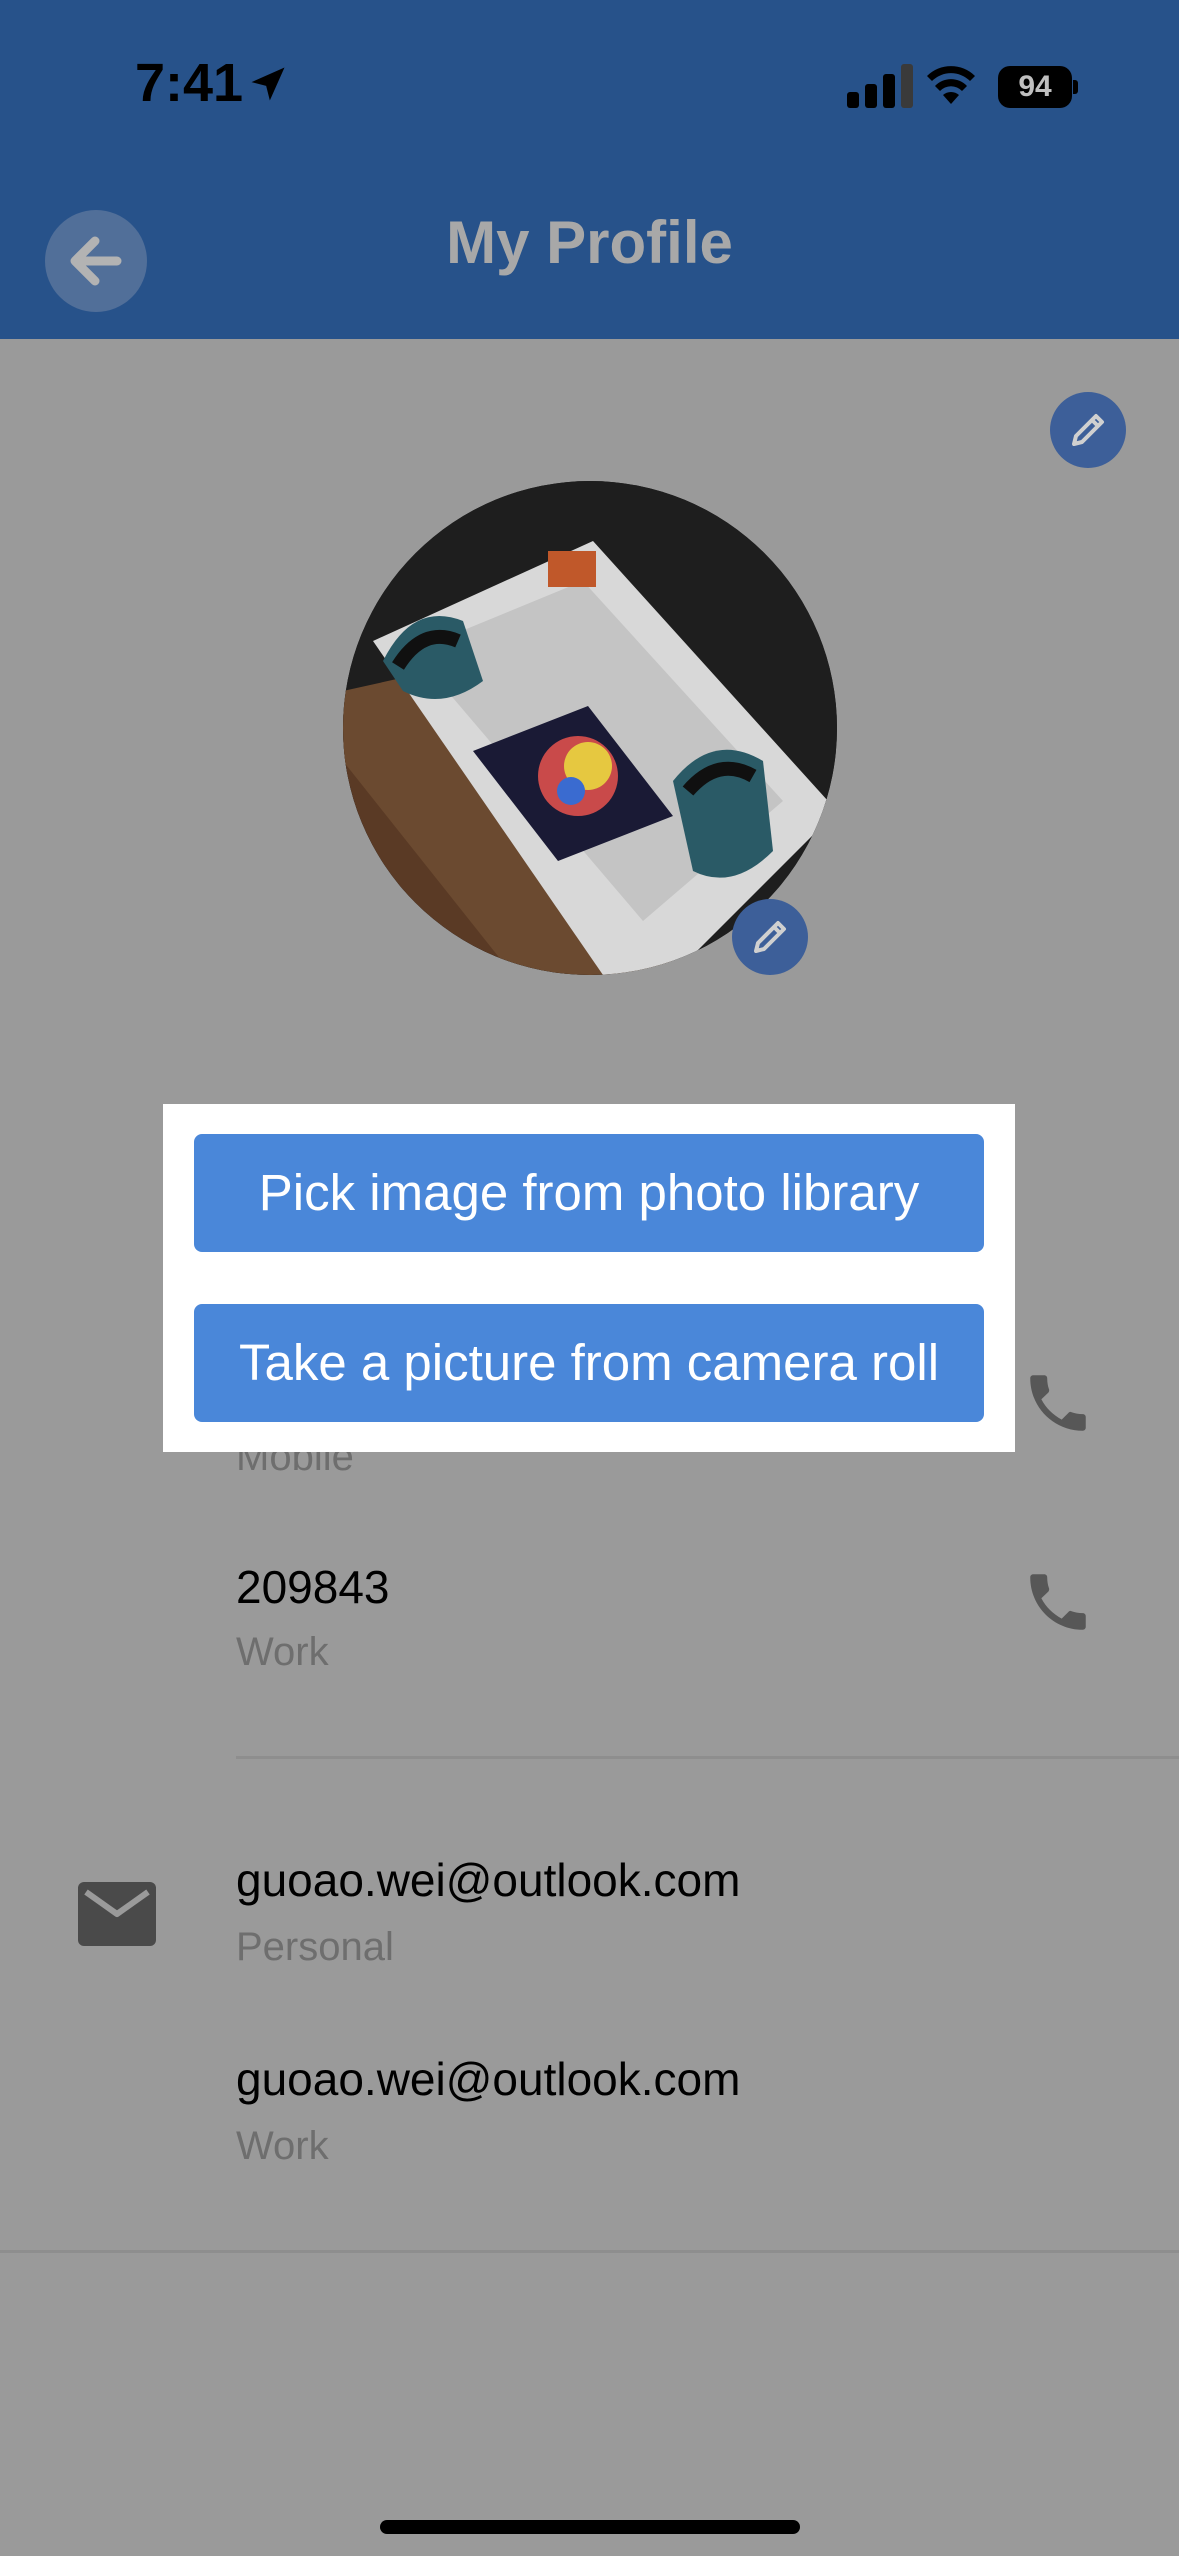 Image resolution: width=1179 pixels, height=2556 pixels. Describe the element at coordinates (315, 1947) in the screenshot. I see `email-type-personal: Personal` at that location.